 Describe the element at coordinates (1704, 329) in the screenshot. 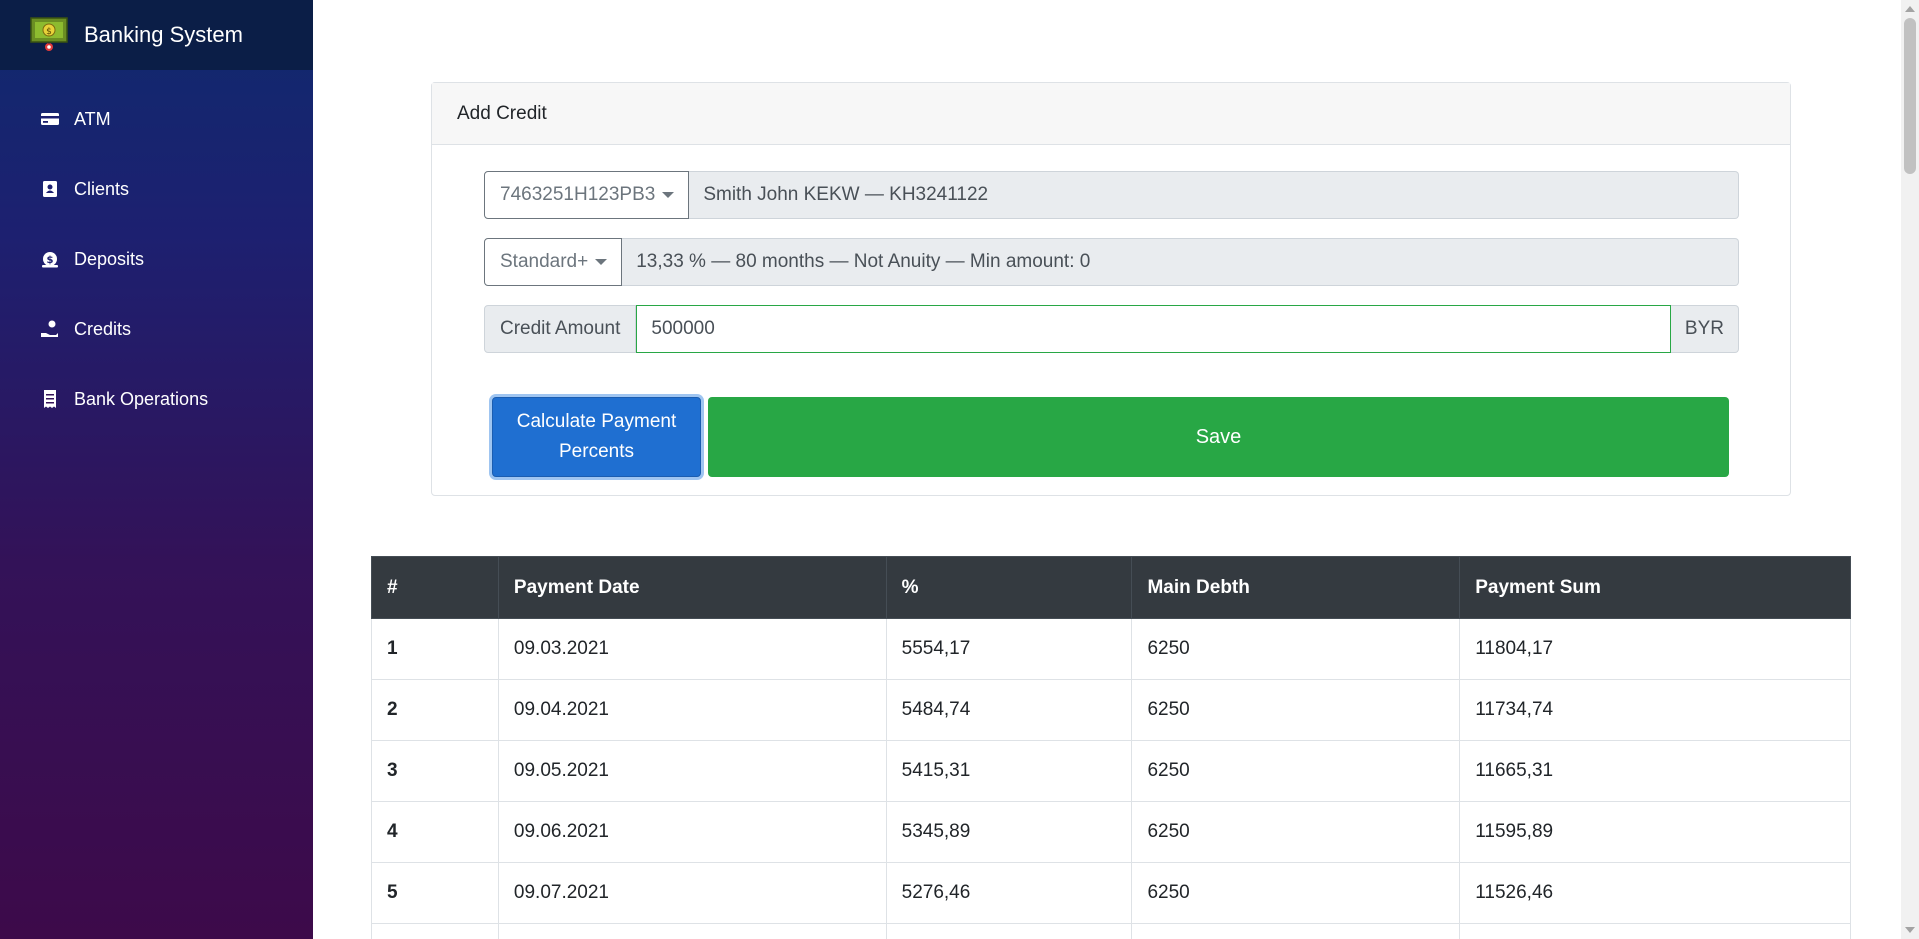

I see `currency-label: BYR` at that location.